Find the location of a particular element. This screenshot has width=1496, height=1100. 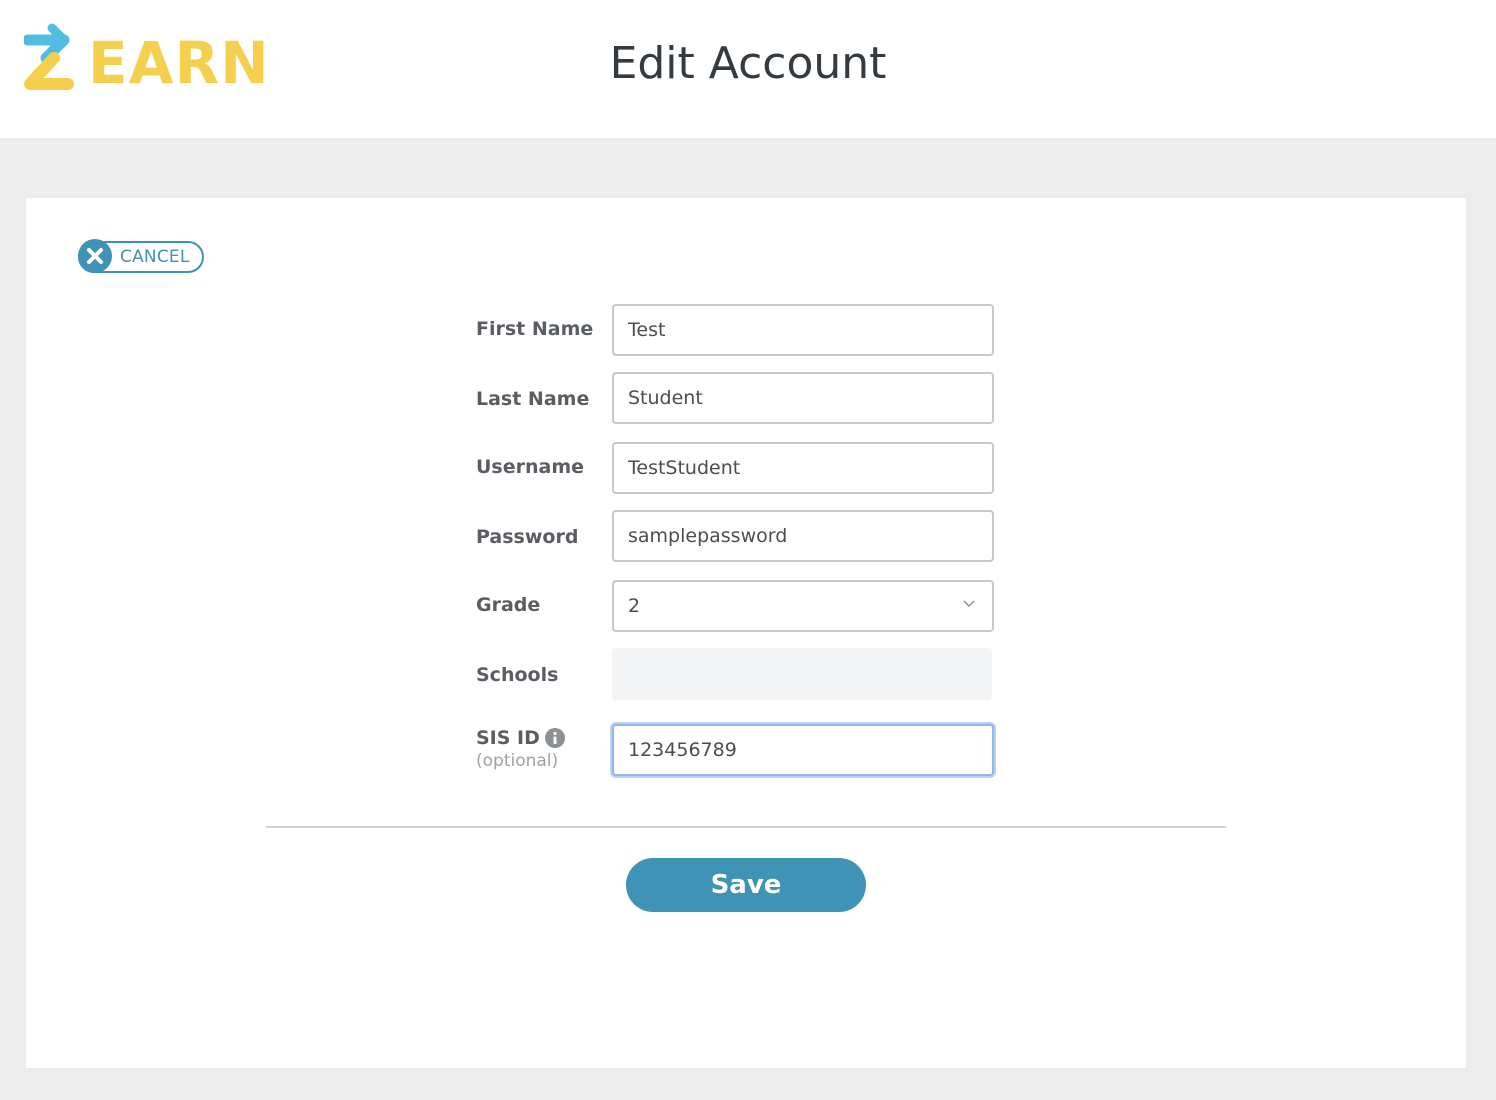

cancel-button: CANCEL is located at coordinates (141, 256).